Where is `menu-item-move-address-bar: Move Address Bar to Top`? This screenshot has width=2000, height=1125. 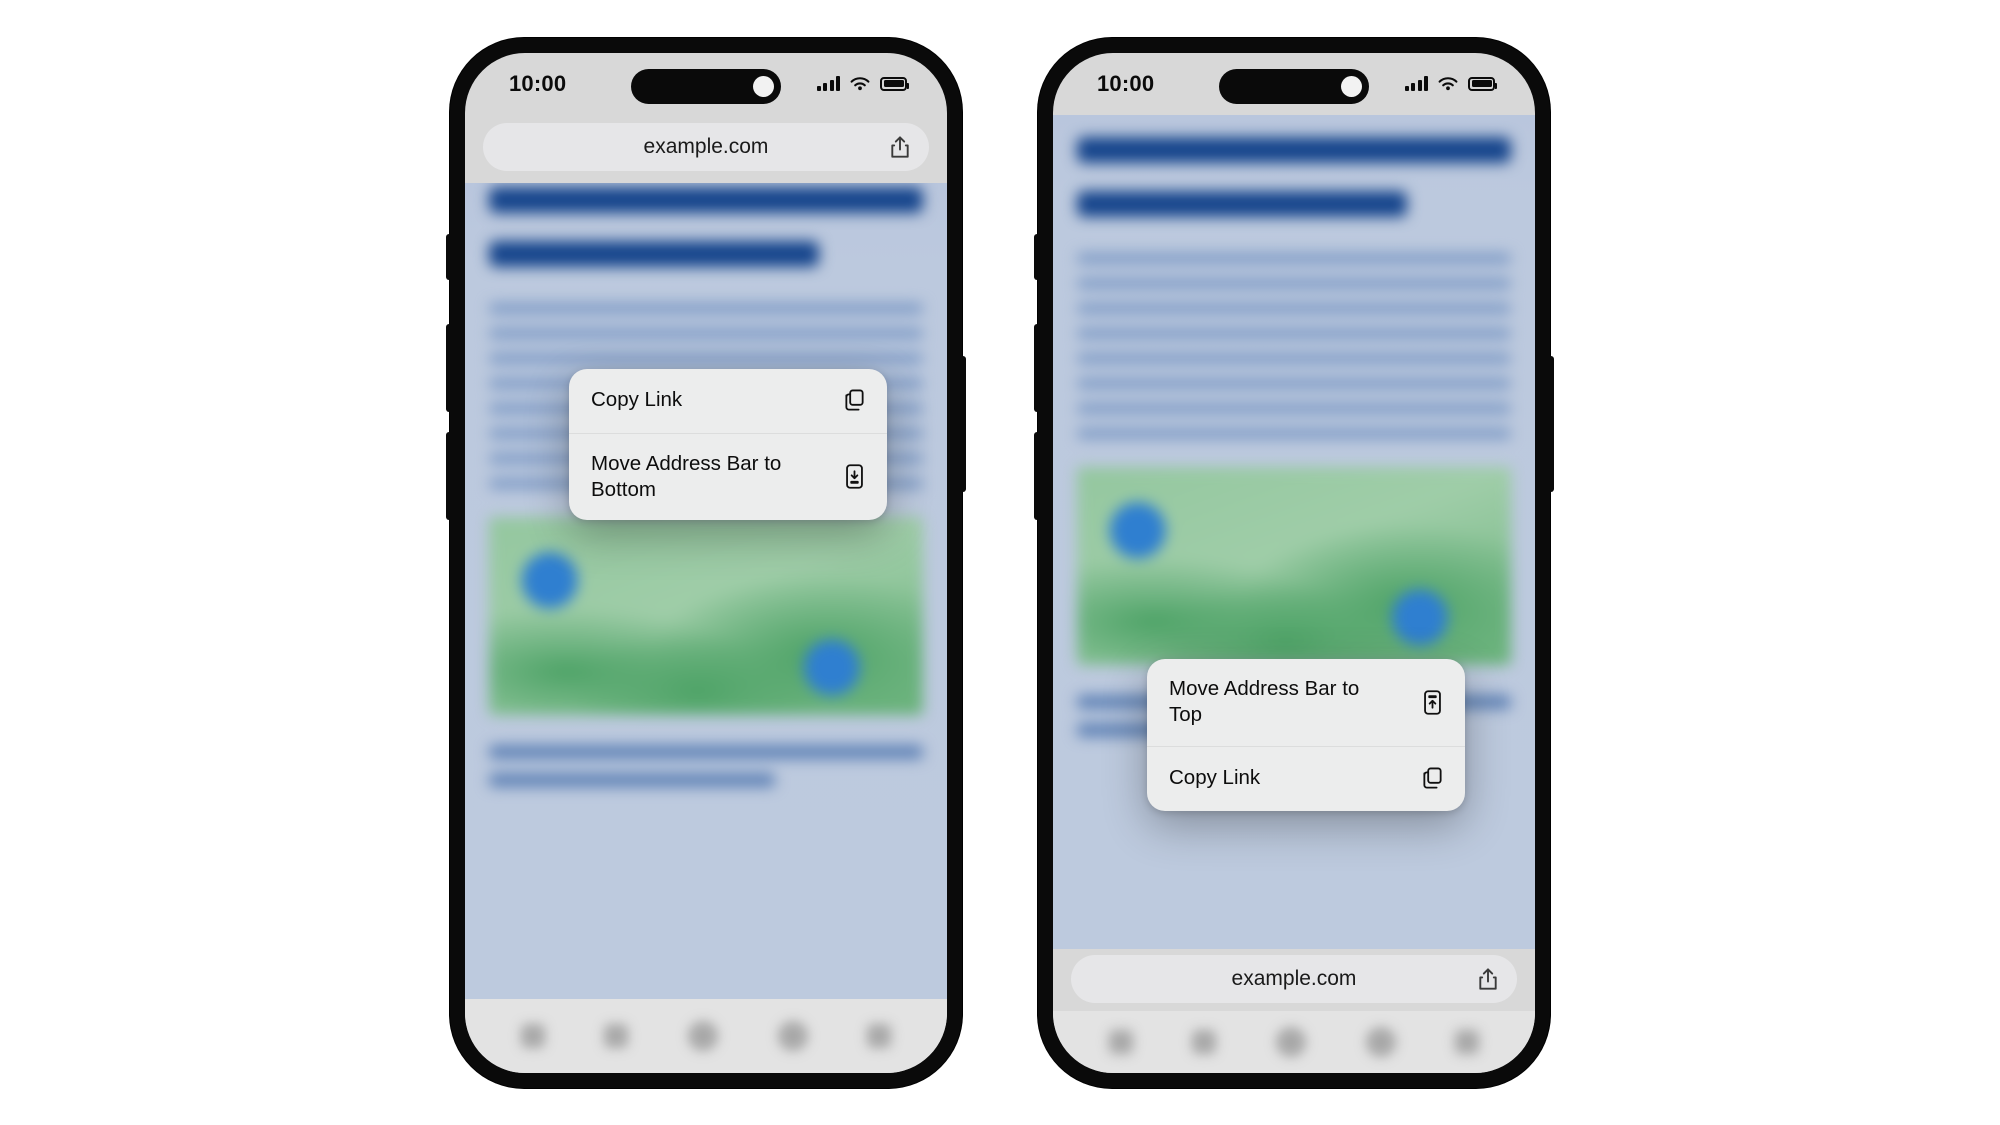
menu-item-move-address-bar: Move Address Bar to Top is located at coordinates (1306, 702).